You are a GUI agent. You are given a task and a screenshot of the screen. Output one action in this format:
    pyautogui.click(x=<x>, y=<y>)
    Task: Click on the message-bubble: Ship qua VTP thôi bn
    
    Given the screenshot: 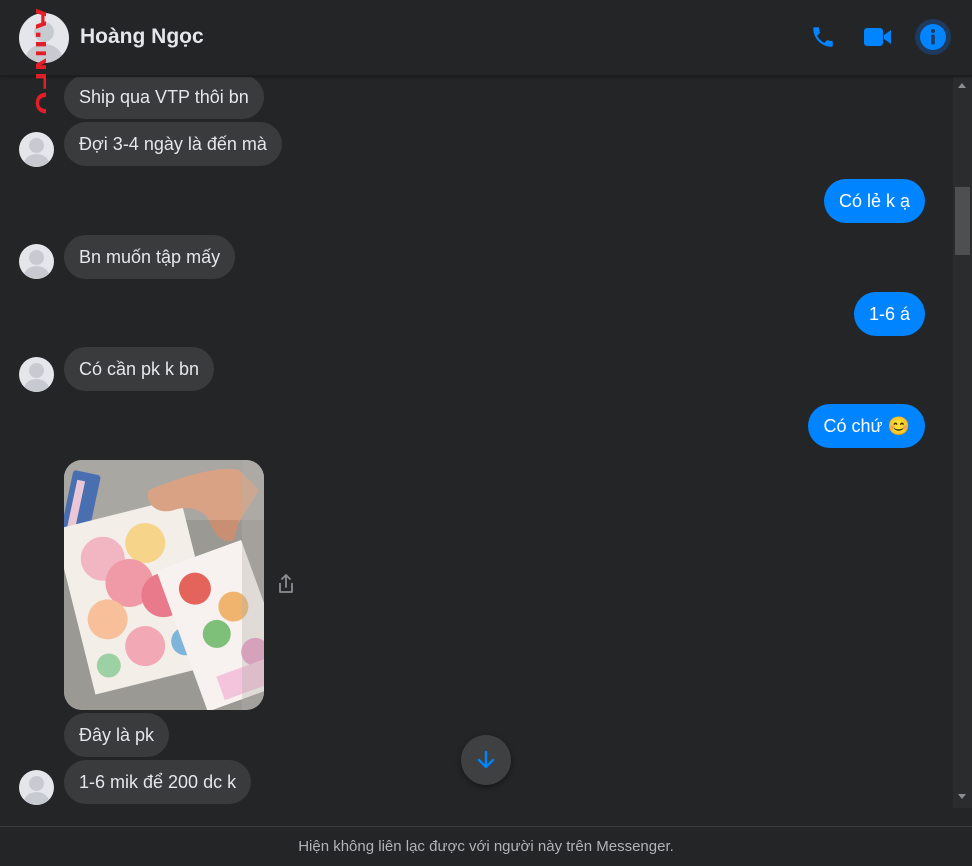 What is the action you would take?
    pyautogui.click(x=164, y=98)
    